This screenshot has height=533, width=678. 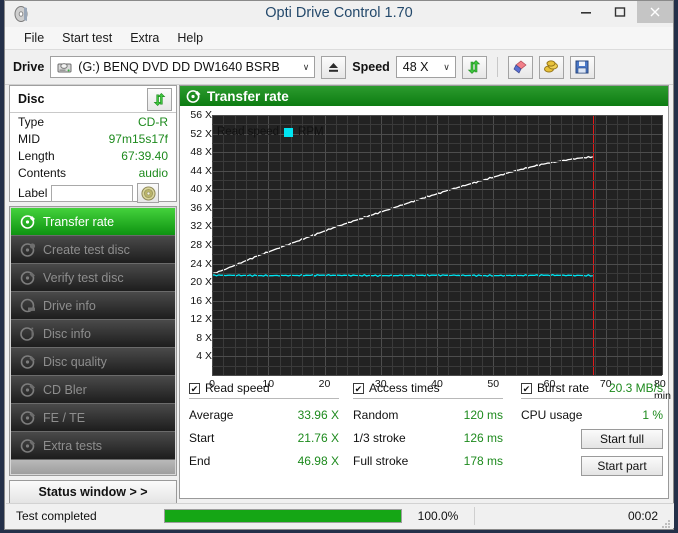 What do you see at coordinates (83, 277) in the screenshot?
I see `sidebar-item-label: Verify test disc` at bounding box center [83, 277].